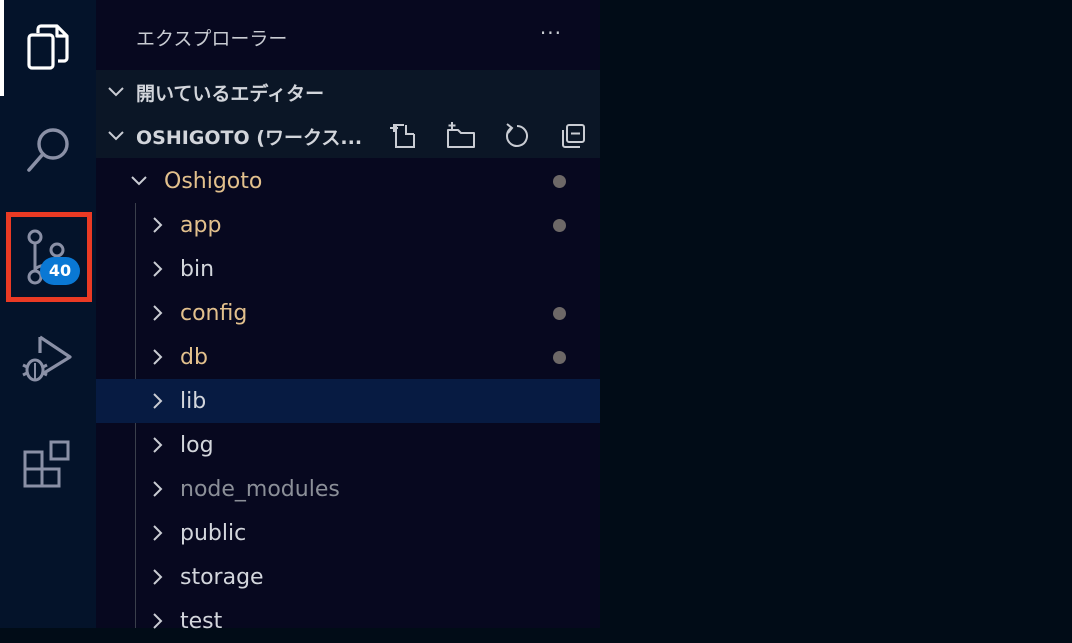 The image size is (1072, 643). What do you see at coordinates (517, 136) in the screenshot?
I see `refresh-icon` at bounding box center [517, 136].